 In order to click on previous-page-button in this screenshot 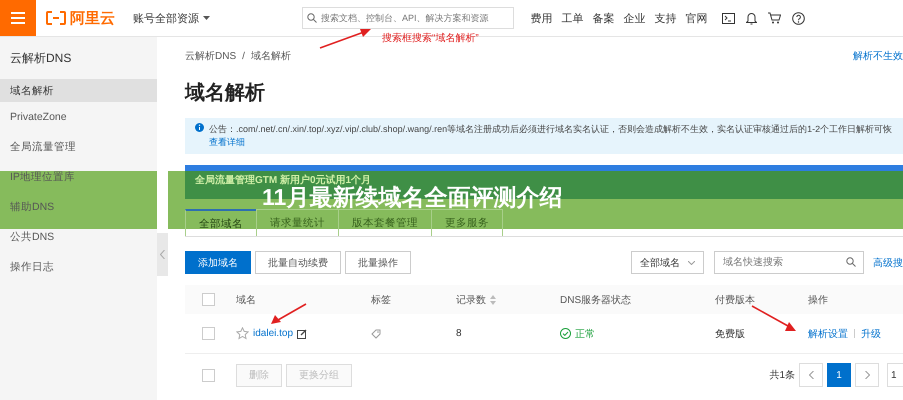, I will do `click(811, 375)`.